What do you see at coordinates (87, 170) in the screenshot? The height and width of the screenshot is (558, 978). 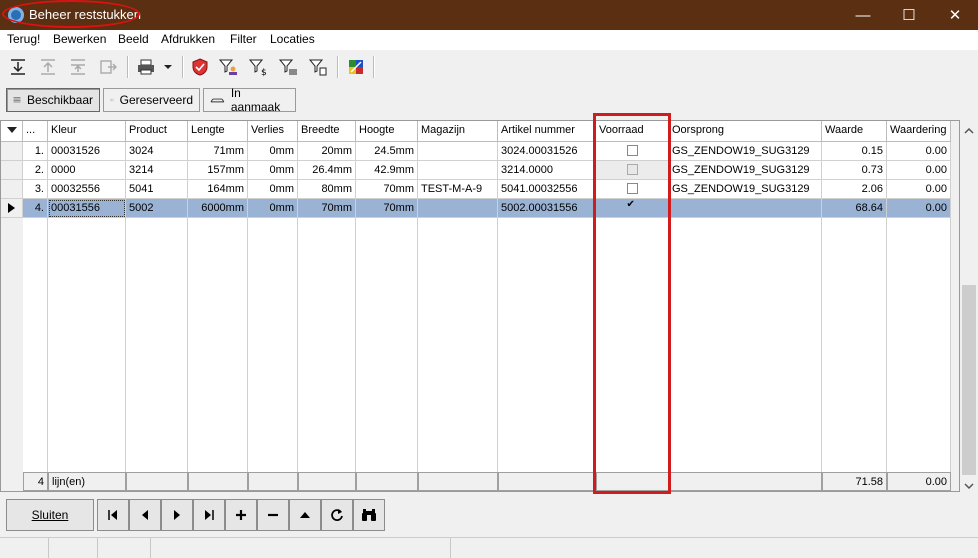 I see `cell-kleur: 0000` at bounding box center [87, 170].